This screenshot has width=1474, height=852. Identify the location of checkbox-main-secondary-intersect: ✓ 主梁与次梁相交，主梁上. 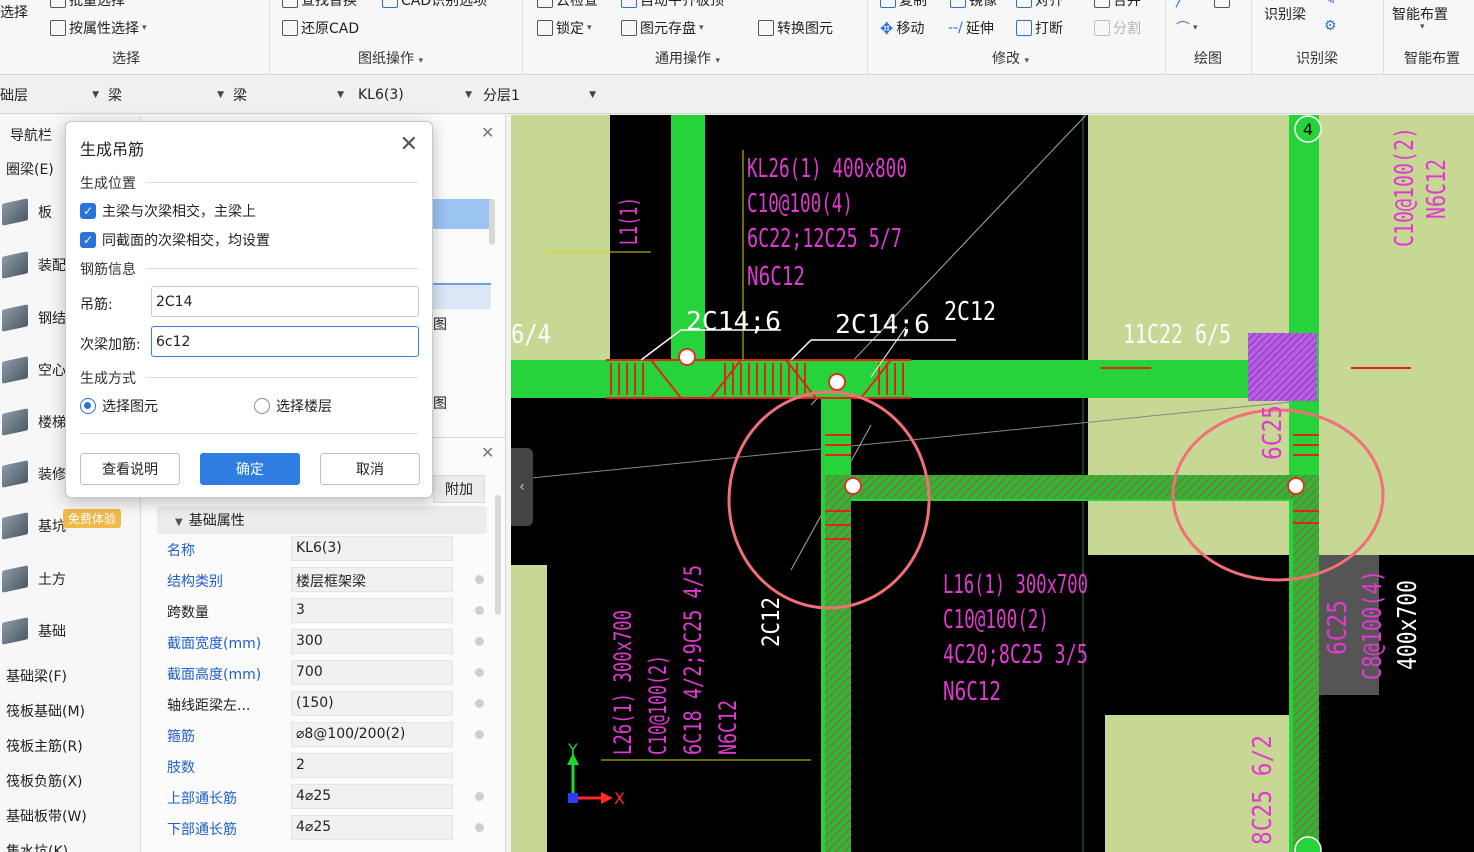
(168, 211).